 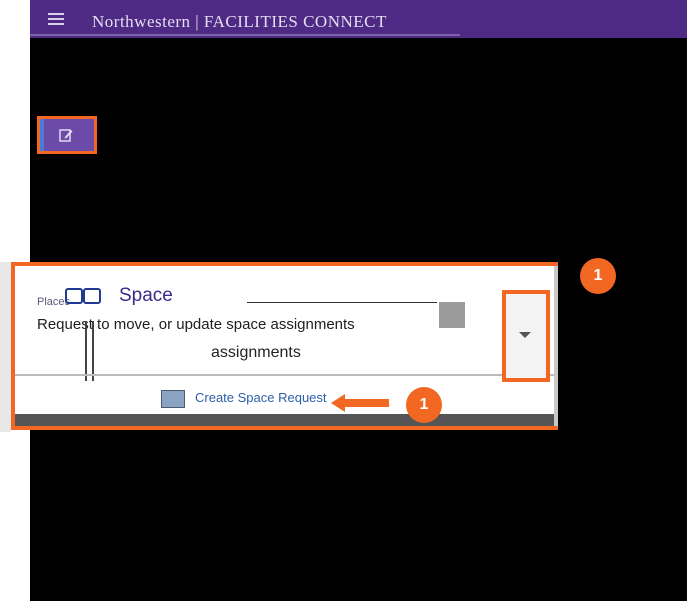 What do you see at coordinates (360, 403) in the screenshot?
I see `arrow-left-icon` at bounding box center [360, 403].